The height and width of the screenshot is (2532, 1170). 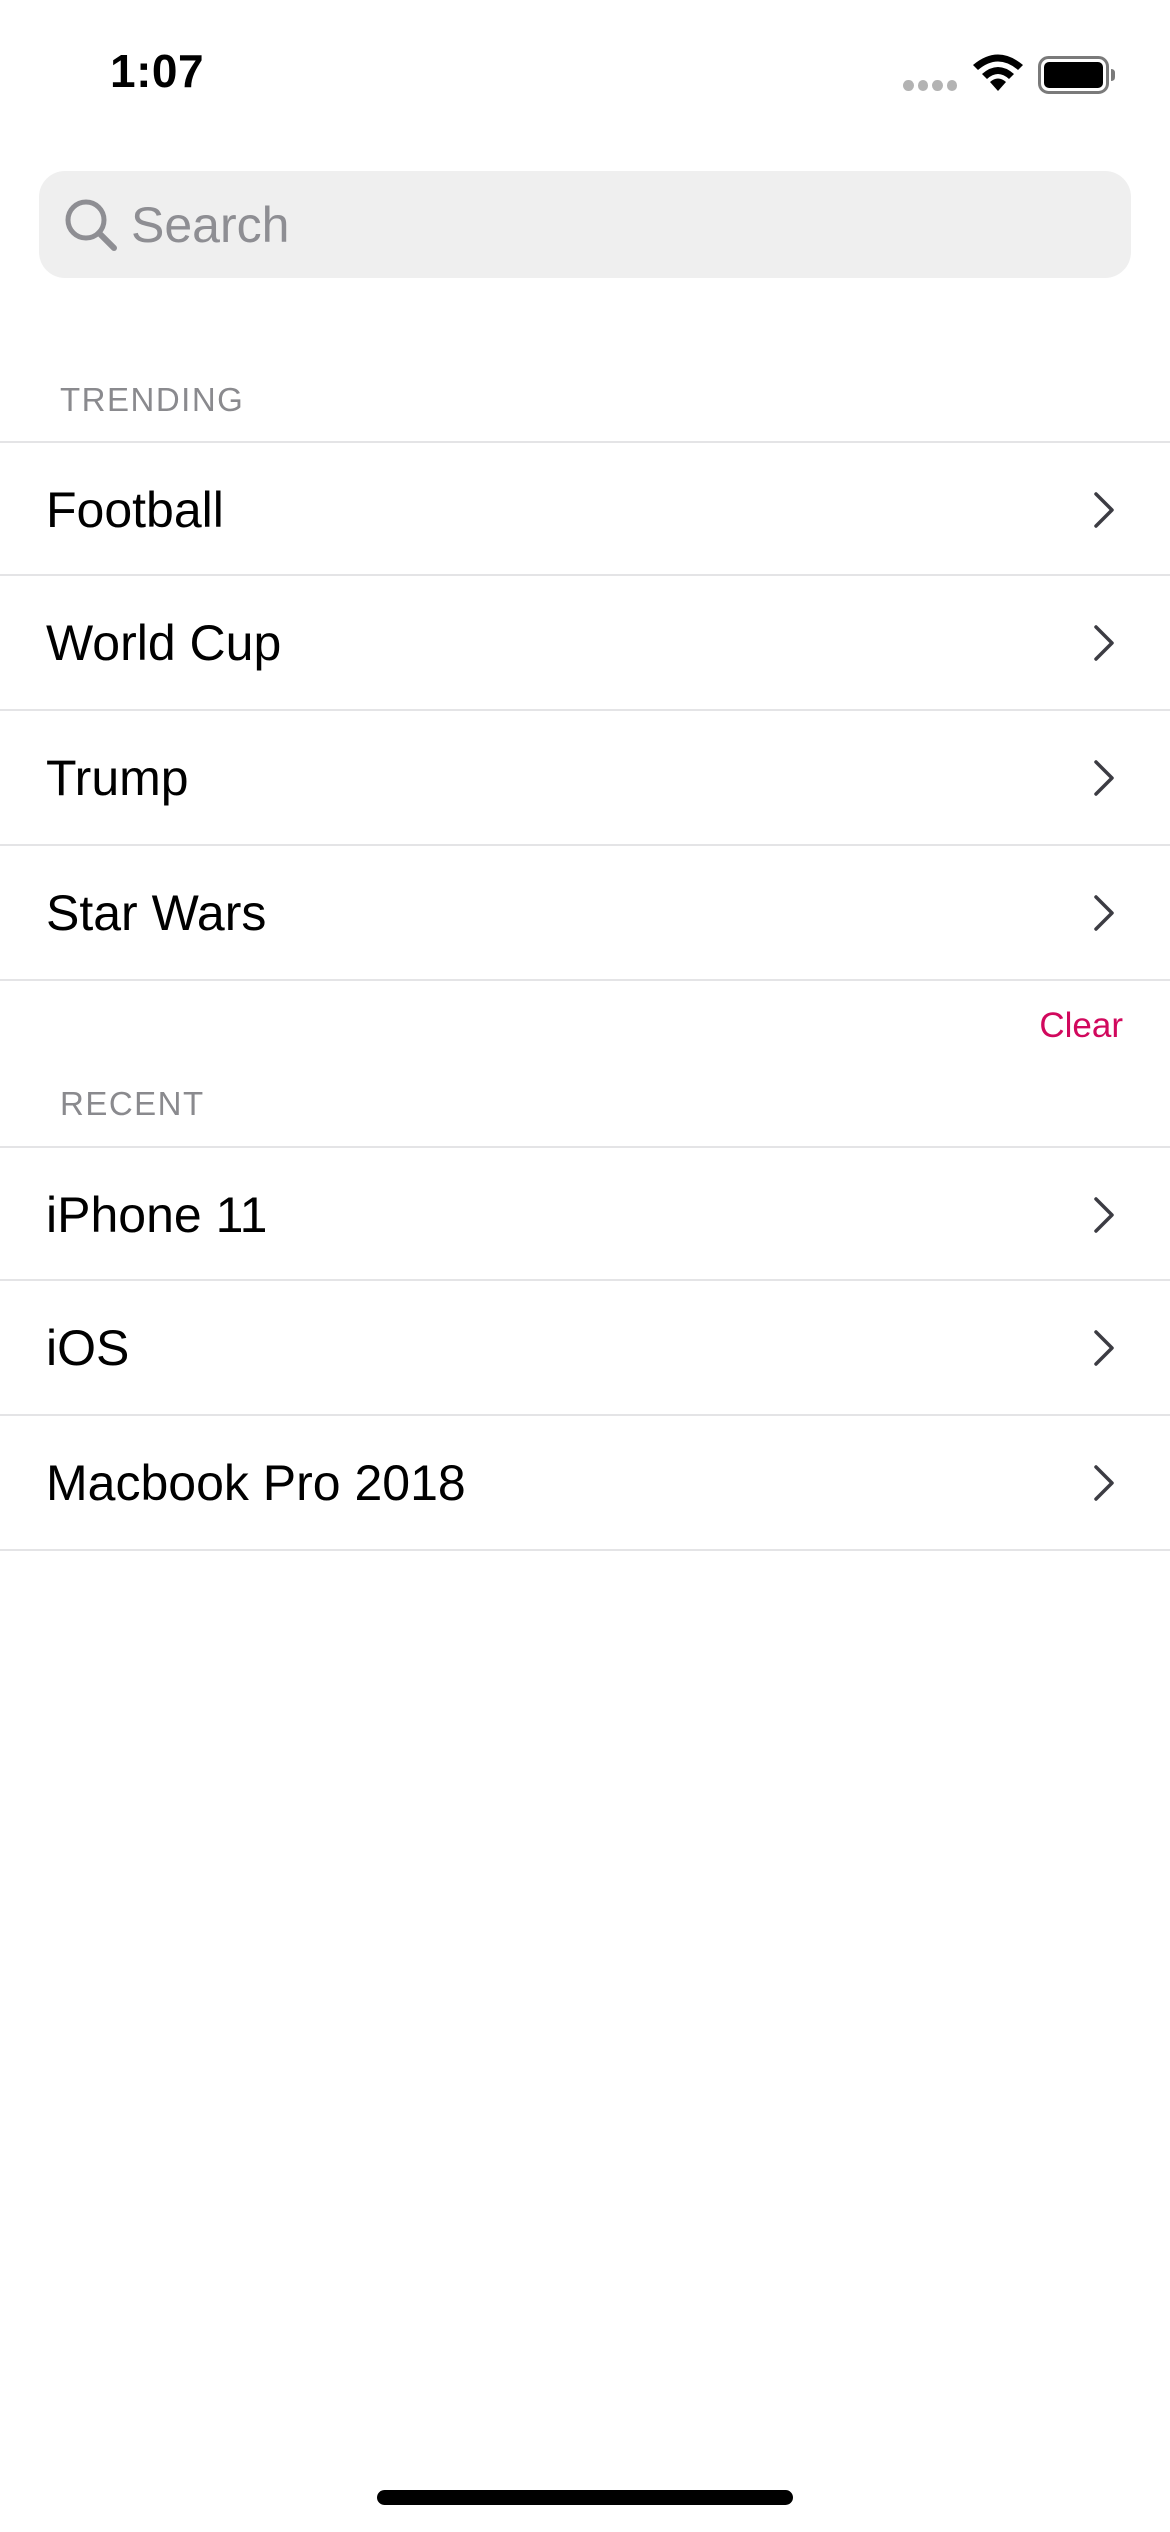 What do you see at coordinates (117, 778) in the screenshot?
I see `list-item-label: Trump` at bounding box center [117, 778].